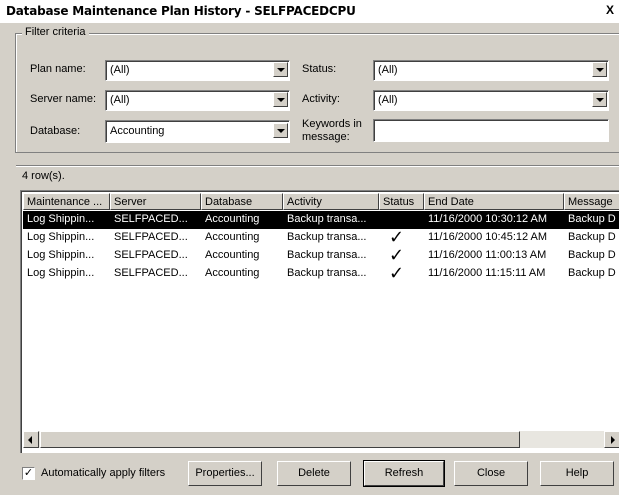 This screenshot has height=495, width=619. What do you see at coordinates (388, 100) in the screenshot?
I see `activity-value: (All)` at bounding box center [388, 100].